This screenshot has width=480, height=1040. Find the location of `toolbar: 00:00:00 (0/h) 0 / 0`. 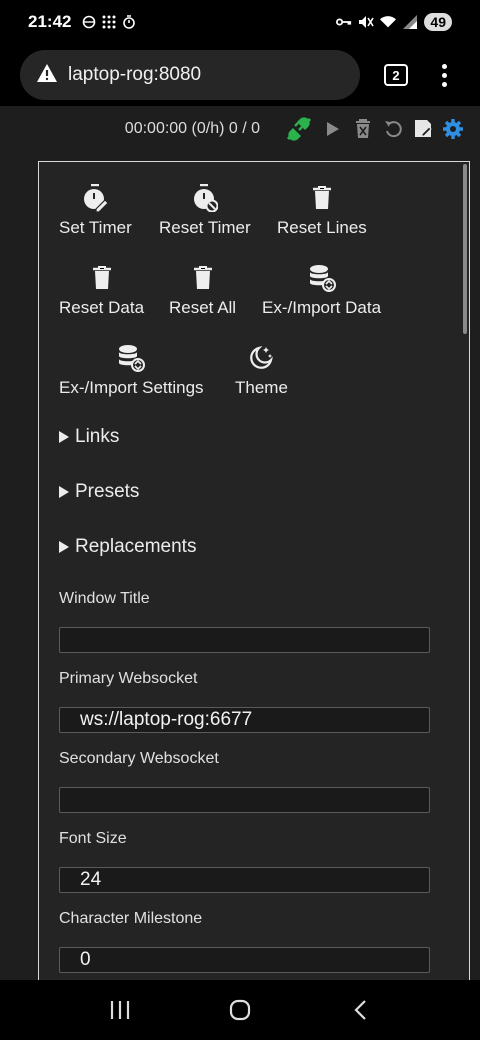

toolbar: 00:00:00 (0/h) 0 / 0 is located at coordinates (294, 129).